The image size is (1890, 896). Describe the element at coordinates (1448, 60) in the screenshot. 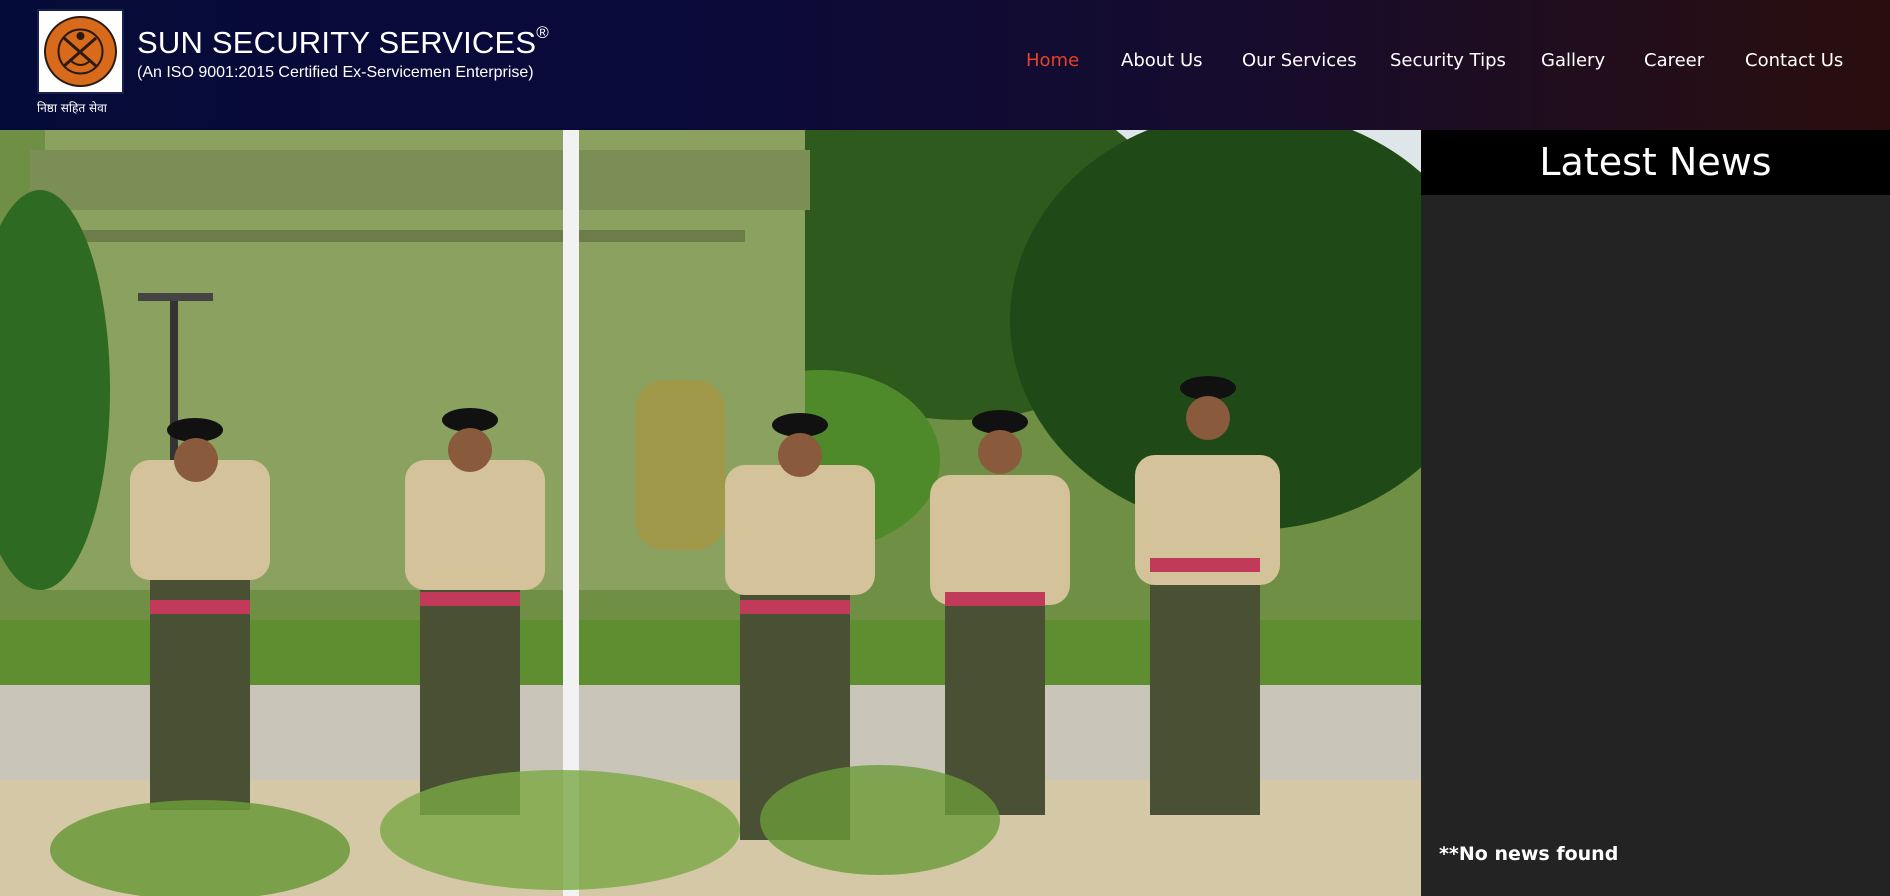

I see `nav-link-security-tips: Security Tips` at that location.